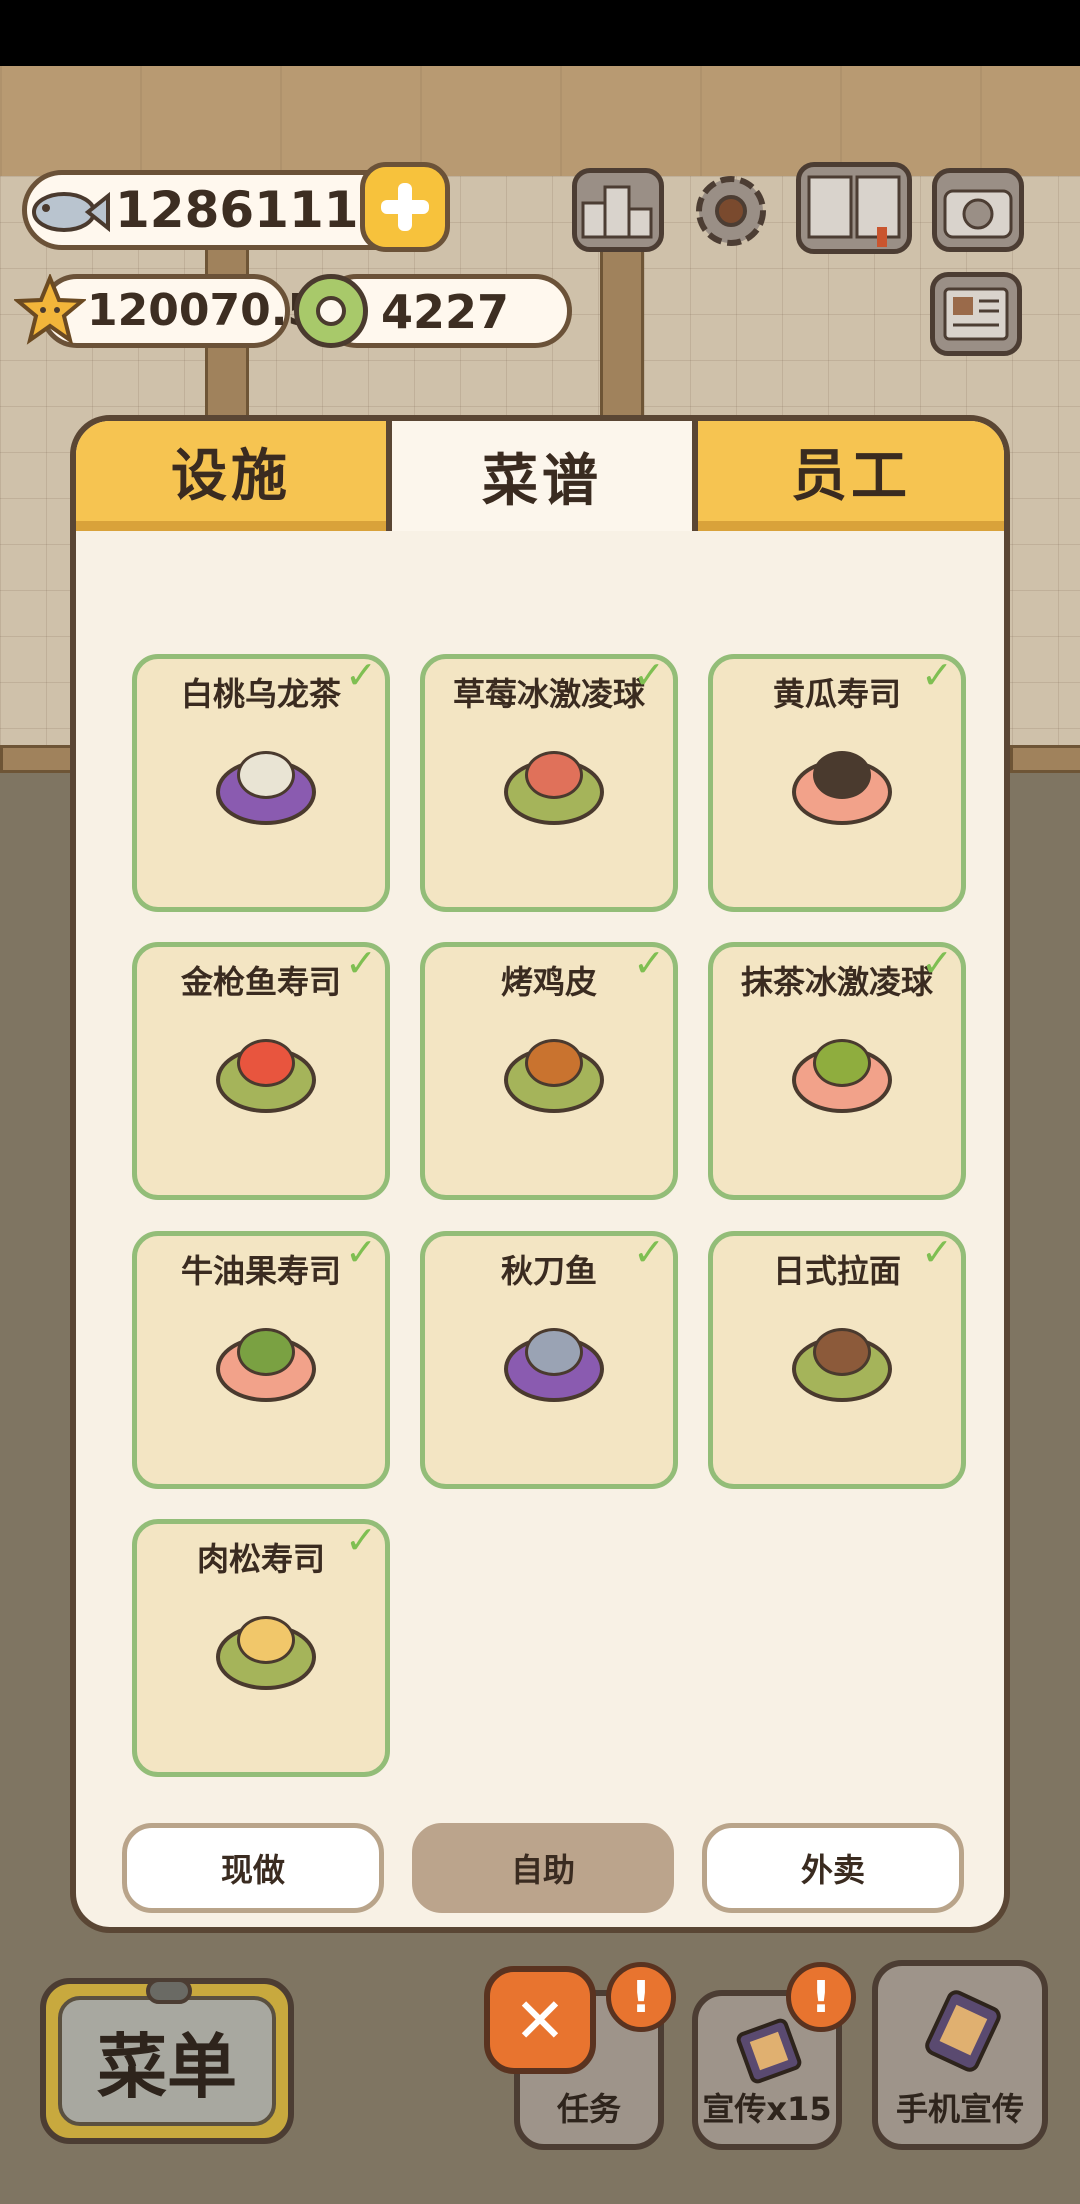 The width and height of the screenshot is (1080, 2204). I want to click on leaderboard-button, so click(618, 210).